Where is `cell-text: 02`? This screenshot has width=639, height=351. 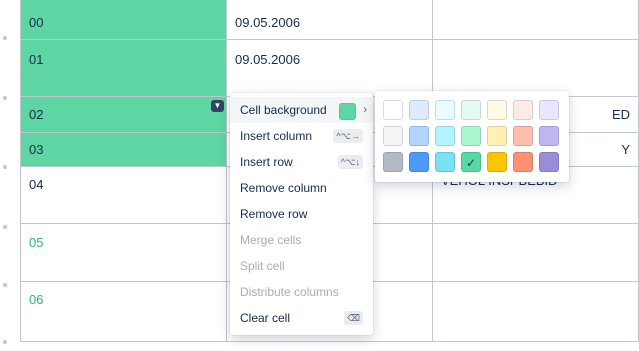 cell-text: 02 is located at coordinates (36, 114).